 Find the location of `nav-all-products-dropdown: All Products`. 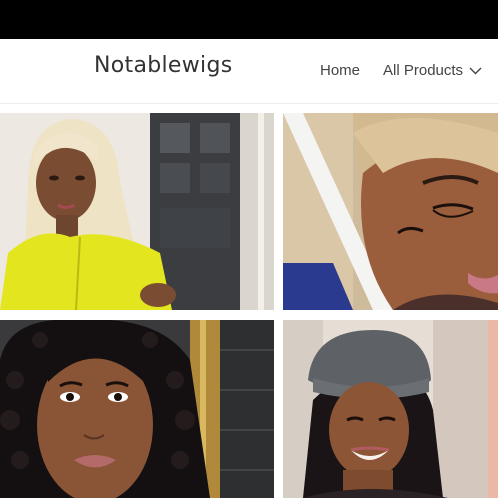

nav-all-products-dropdown: All Products is located at coordinates (432, 70).